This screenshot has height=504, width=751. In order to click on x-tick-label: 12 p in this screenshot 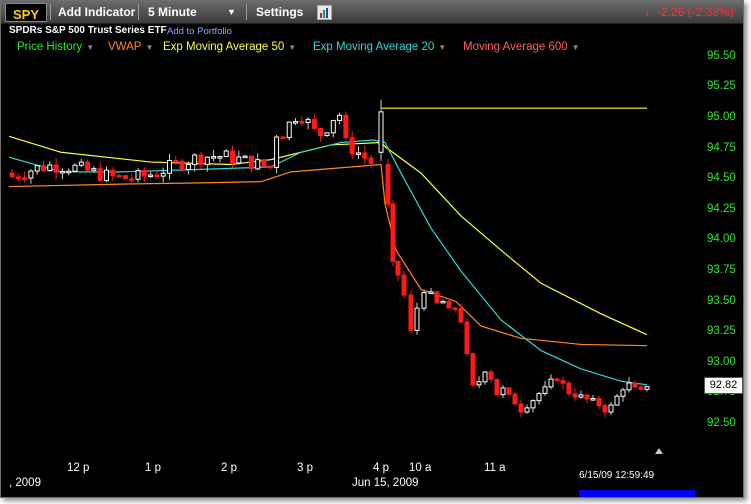, I will do `click(78, 468)`.